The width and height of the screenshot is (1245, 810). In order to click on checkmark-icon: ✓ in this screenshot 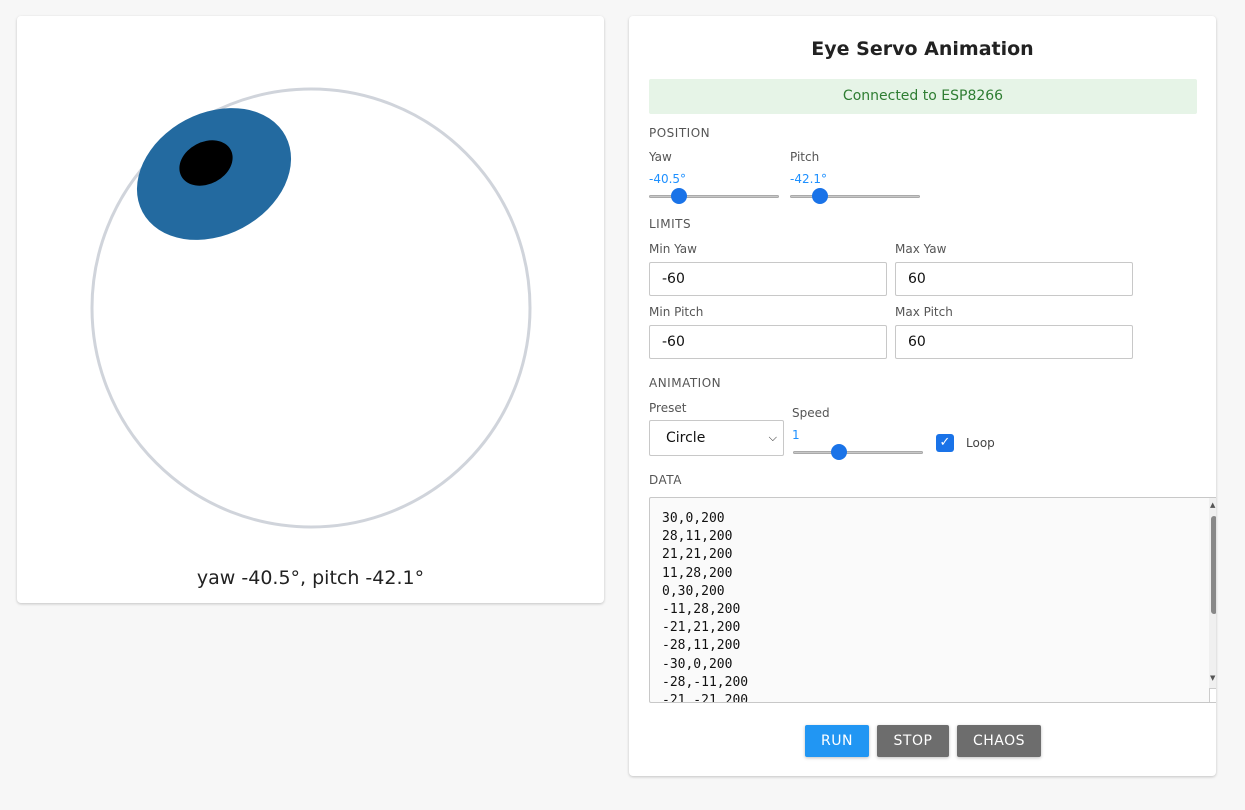, I will do `click(945, 442)`.